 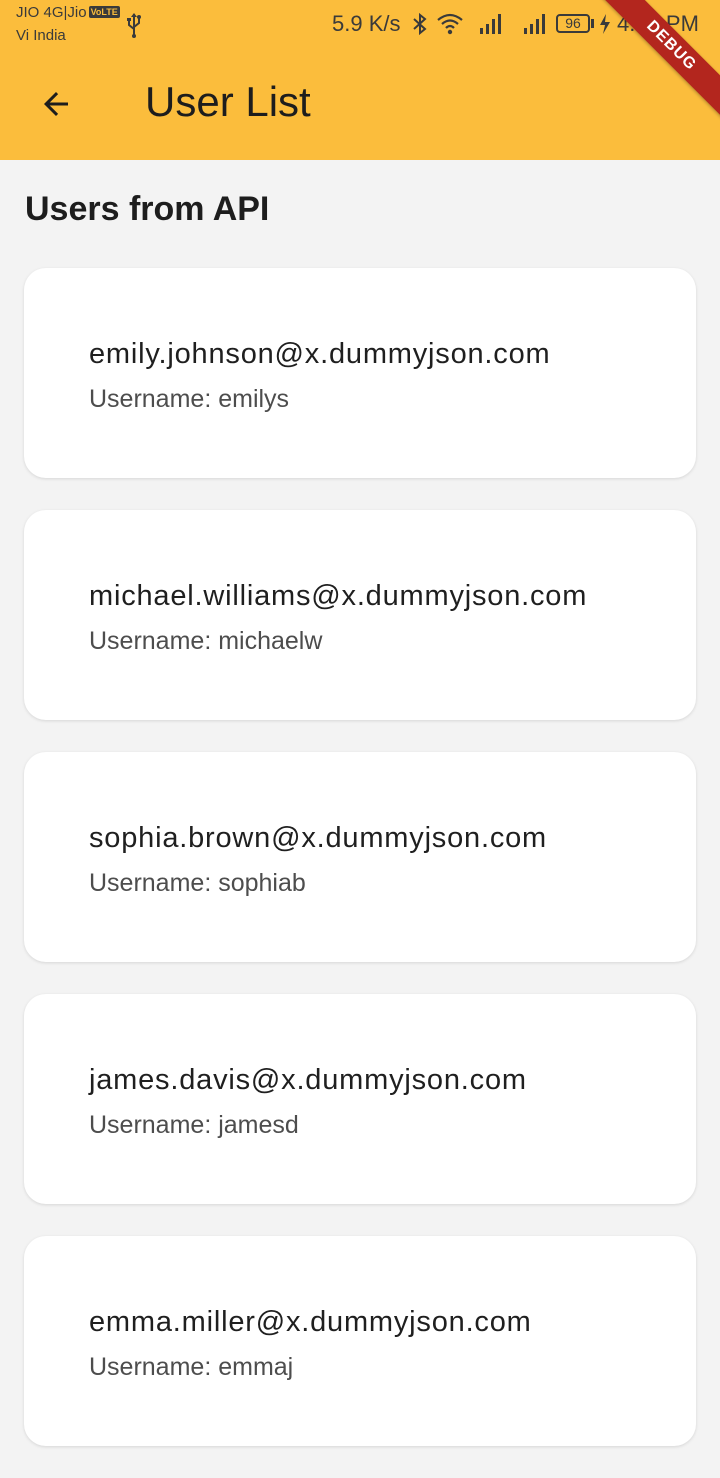 I want to click on wifi-icon, so click(x=450, y=26).